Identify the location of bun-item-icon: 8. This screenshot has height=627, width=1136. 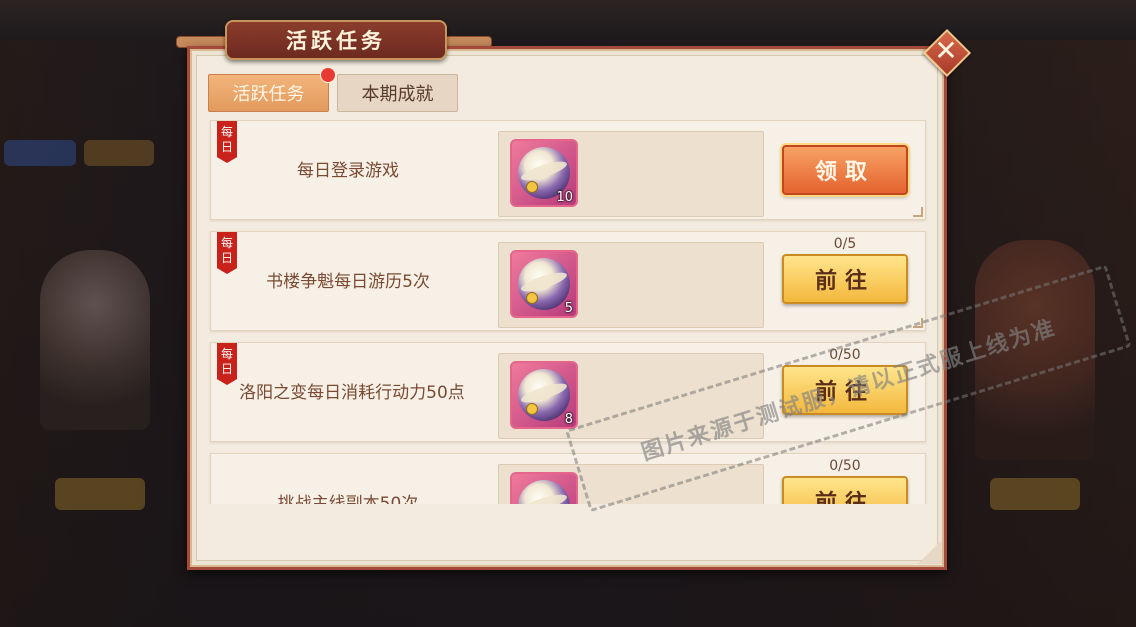
(544, 395).